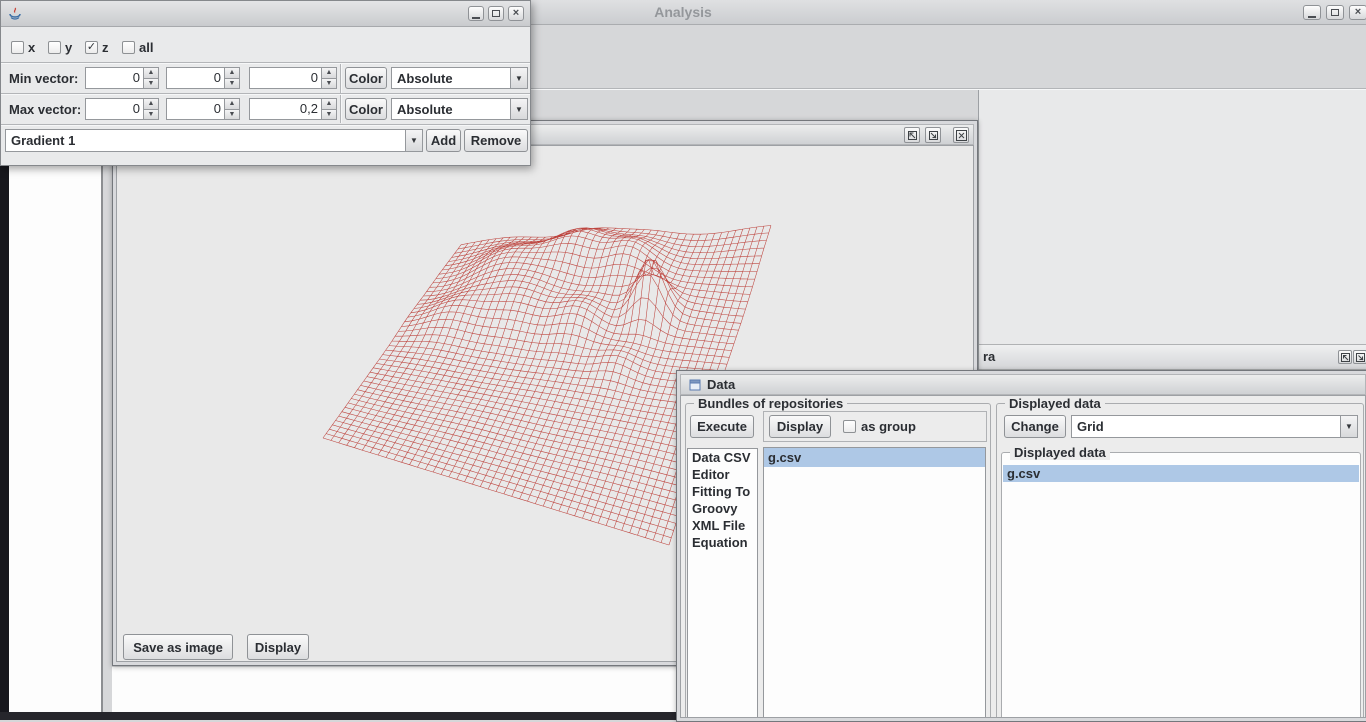 The height and width of the screenshot is (722, 1366). What do you see at coordinates (203, 109) in the screenshot?
I see `max-vector-y-spinner: 0 ▲ ▼` at bounding box center [203, 109].